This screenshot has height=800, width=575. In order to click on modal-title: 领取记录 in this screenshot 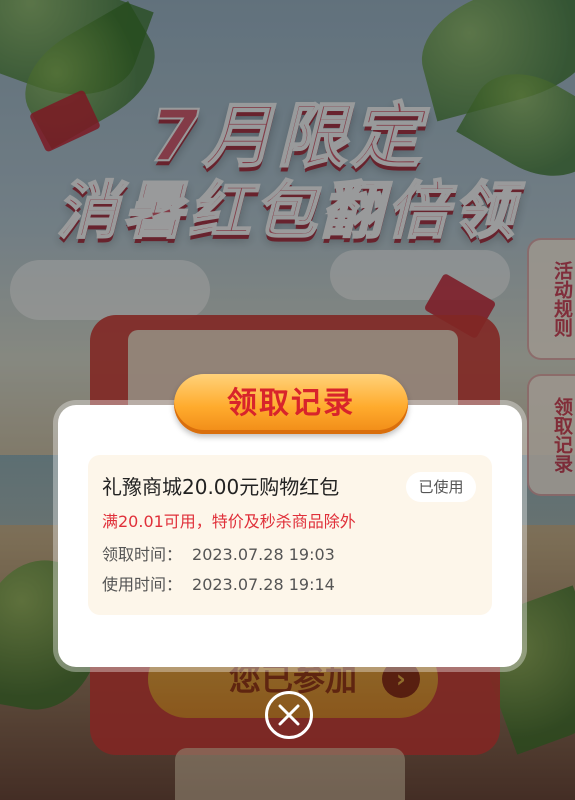, I will do `click(291, 404)`.